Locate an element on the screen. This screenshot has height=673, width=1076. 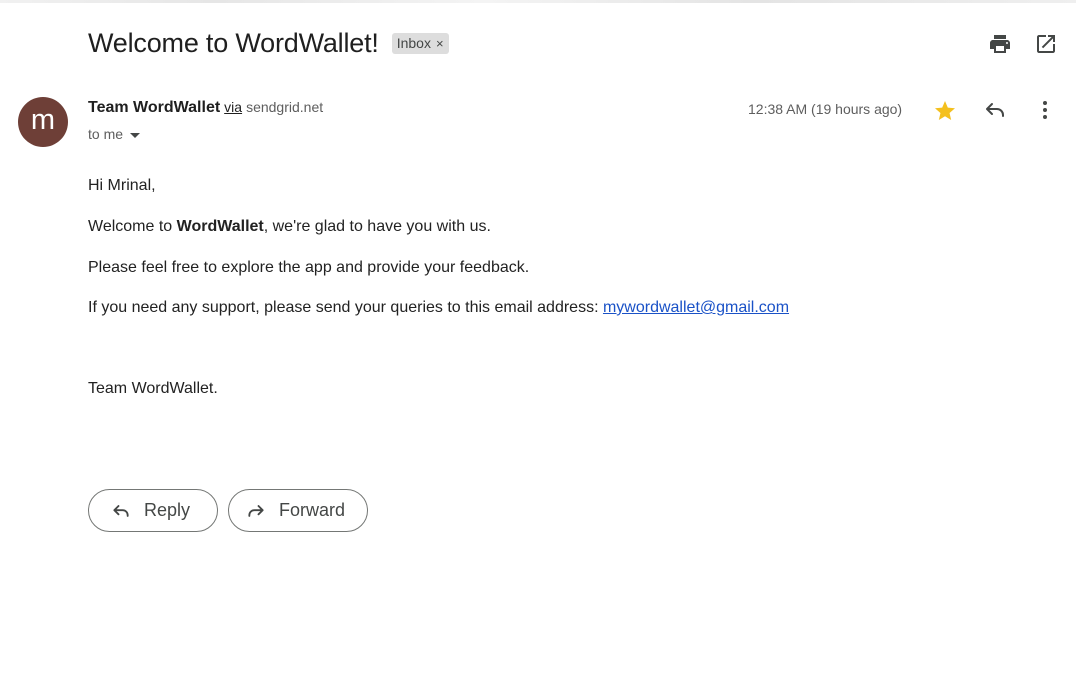
welcome-suffix: , we're glad to have you with us. is located at coordinates (377, 226).